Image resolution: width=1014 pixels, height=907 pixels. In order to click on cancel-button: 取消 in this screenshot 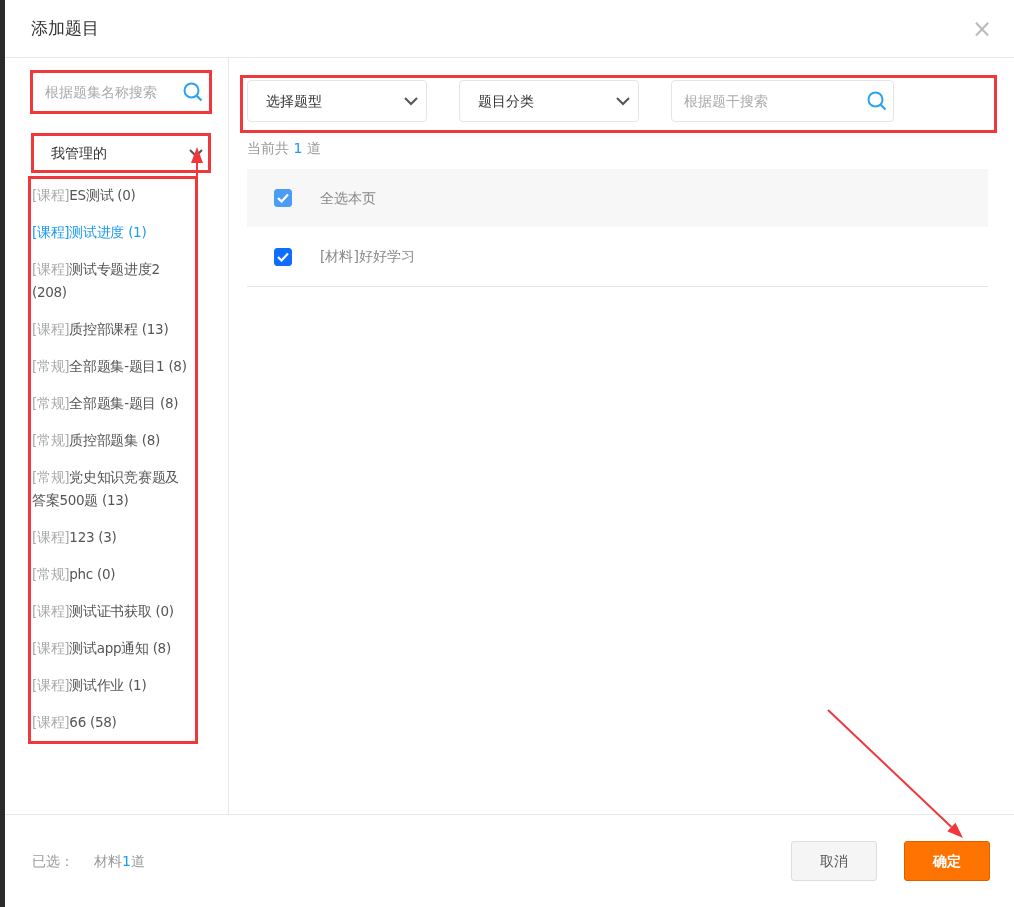, I will do `click(834, 861)`.